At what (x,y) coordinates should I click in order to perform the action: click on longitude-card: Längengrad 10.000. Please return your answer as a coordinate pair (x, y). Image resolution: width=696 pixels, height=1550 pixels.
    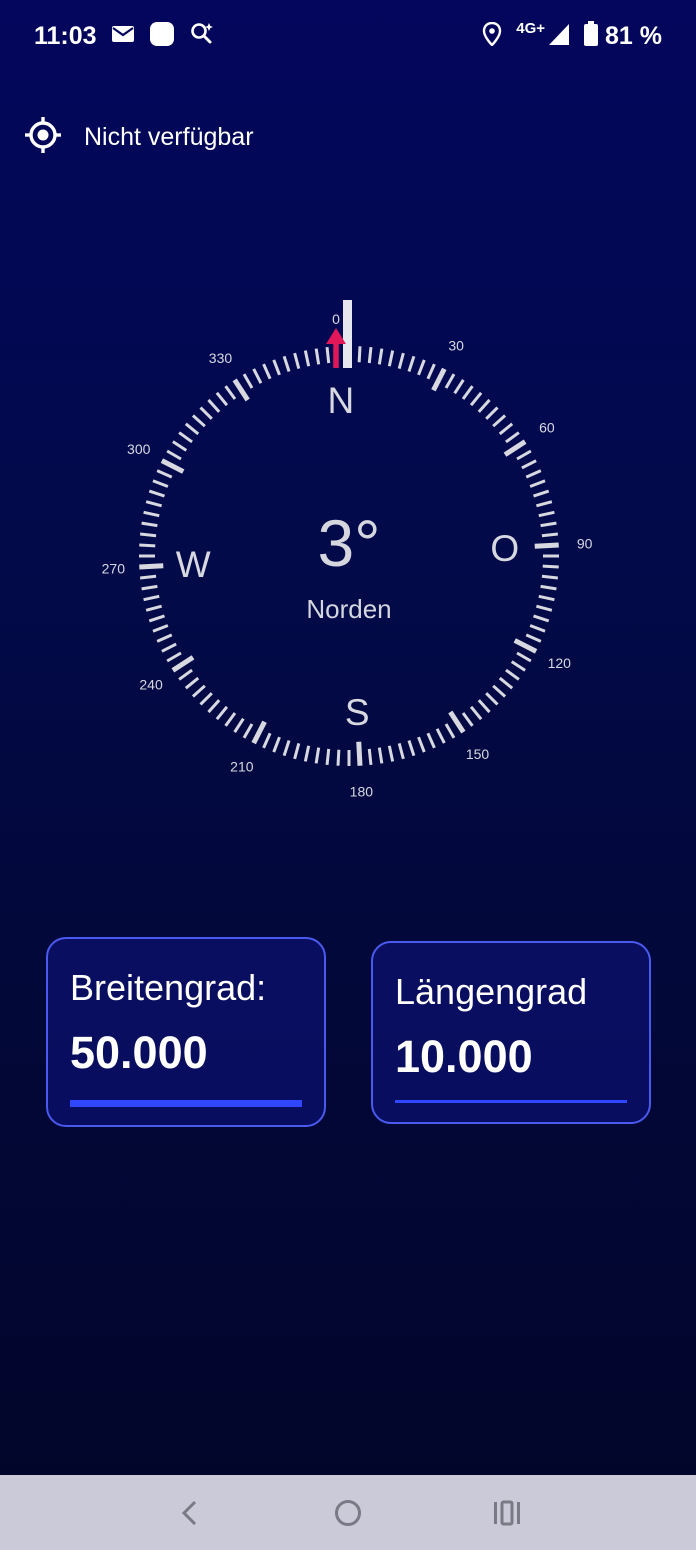
    Looking at the image, I should click on (511, 1032).